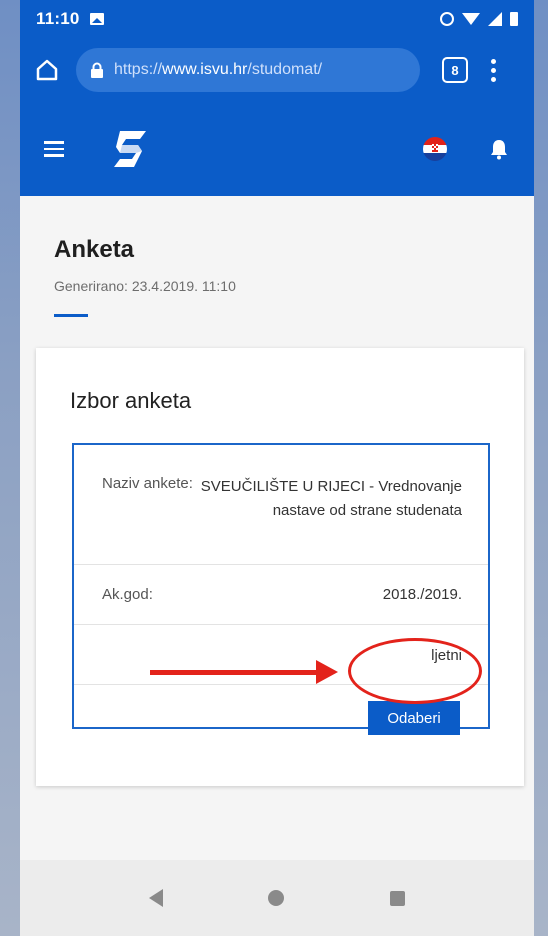  What do you see at coordinates (277, 149) in the screenshot?
I see `app-header` at bounding box center [277, 149].